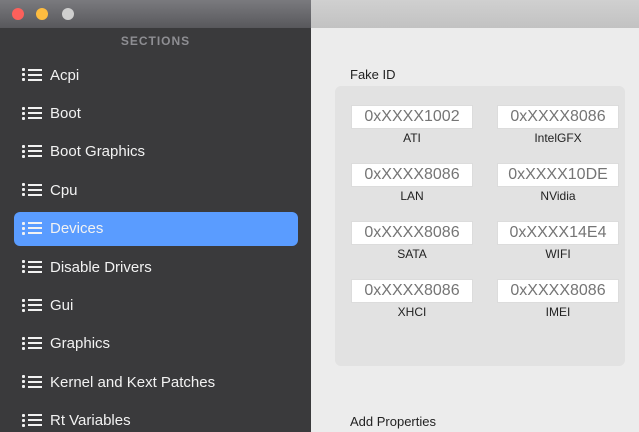 The width and height of the screenshot is (639, 432). What do you see at coordinates (558, 138) in the screenshot?
I see `fake-id-intelgfx-label: IntelGFX` at bounding box center [558, 138].